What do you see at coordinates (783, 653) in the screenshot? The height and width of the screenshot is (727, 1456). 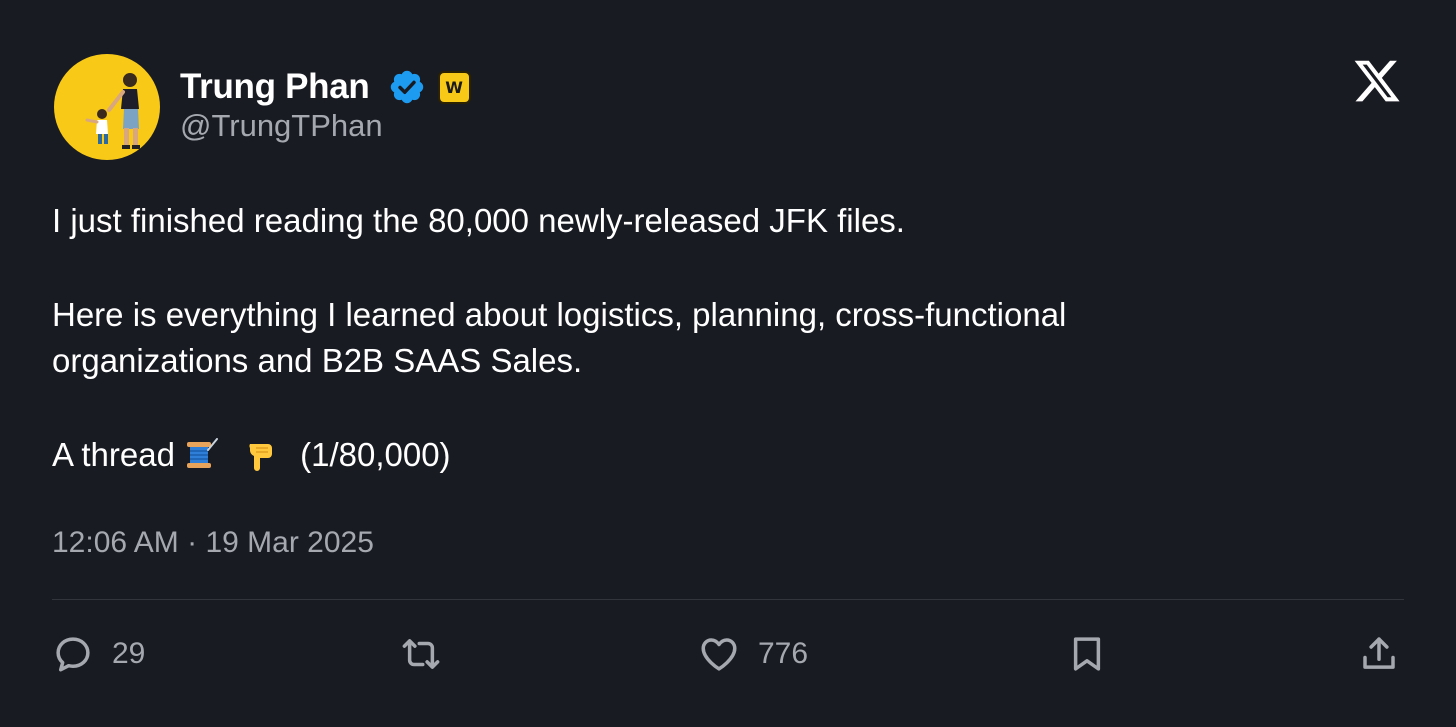 I see `like-count: 776` at bounding box center [783, 653].